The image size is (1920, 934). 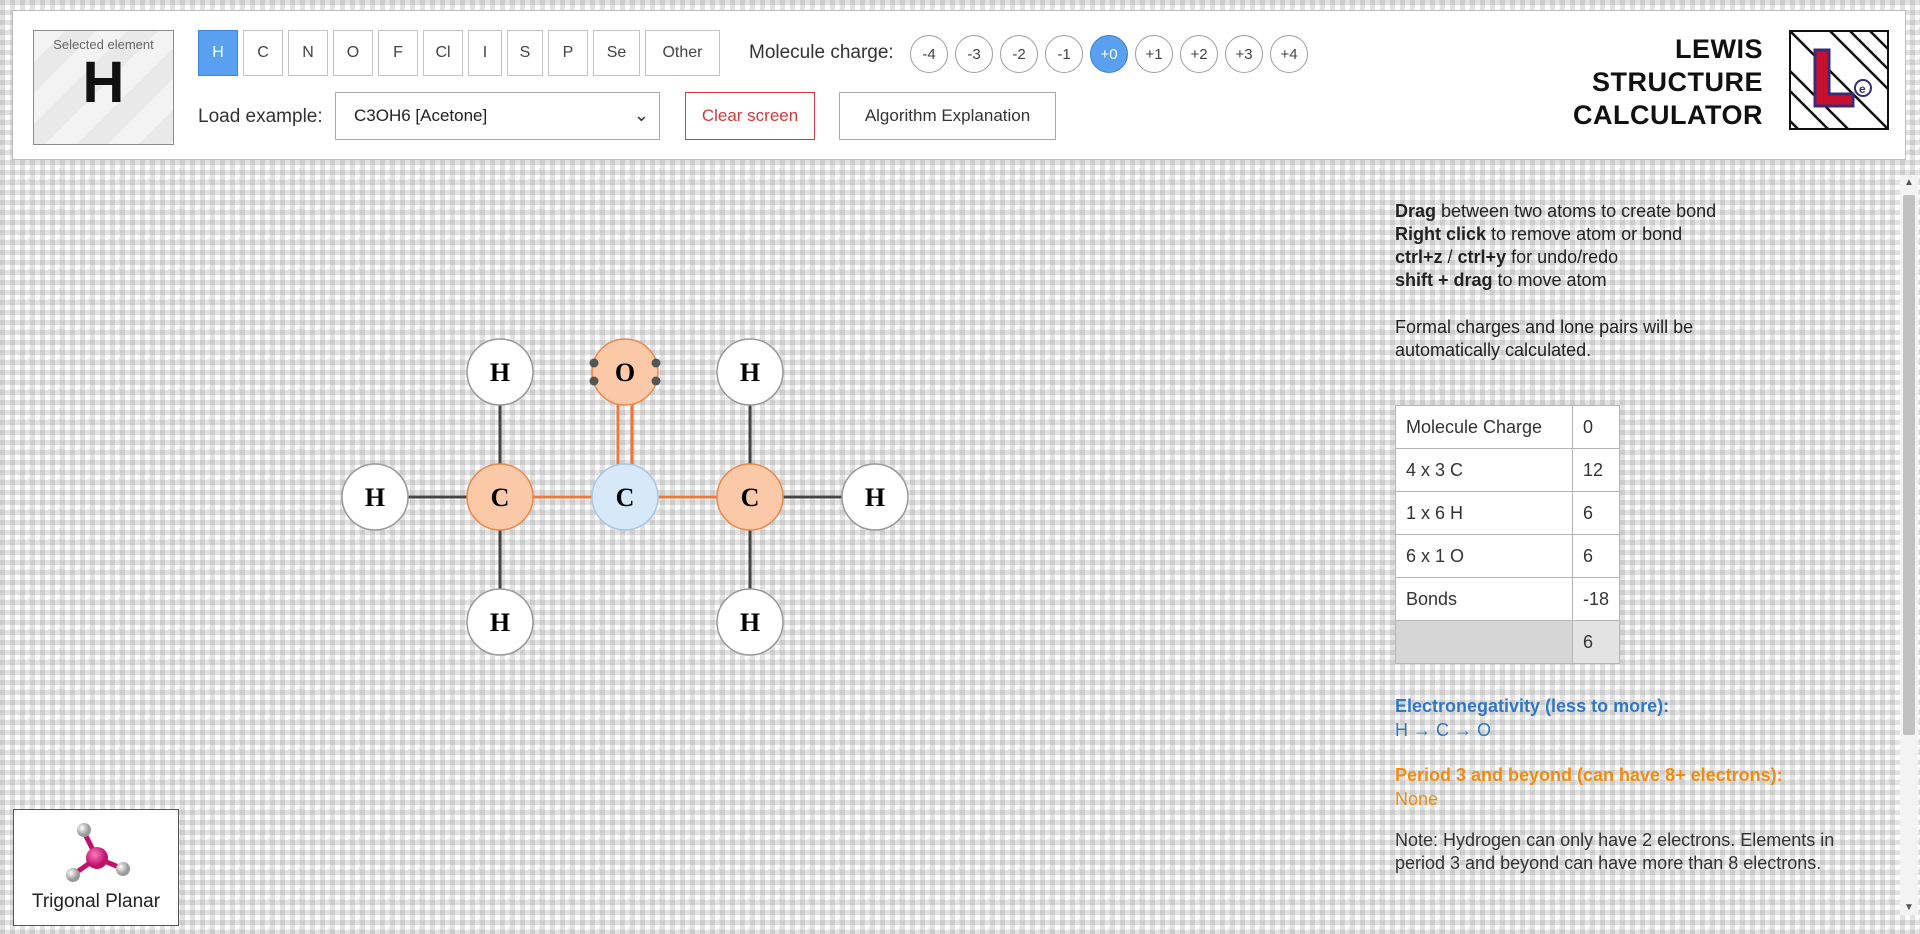 What do you see at coordinates (1417, 799) in the screenshot?
I see `period3-value: None` at bounding box center [1417, 799].